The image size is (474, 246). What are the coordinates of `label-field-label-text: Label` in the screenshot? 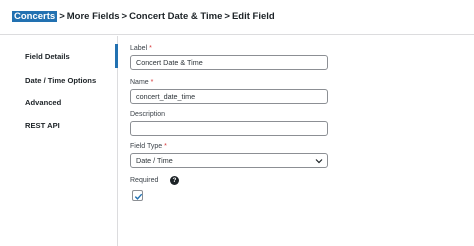 It's located at (139, 48).